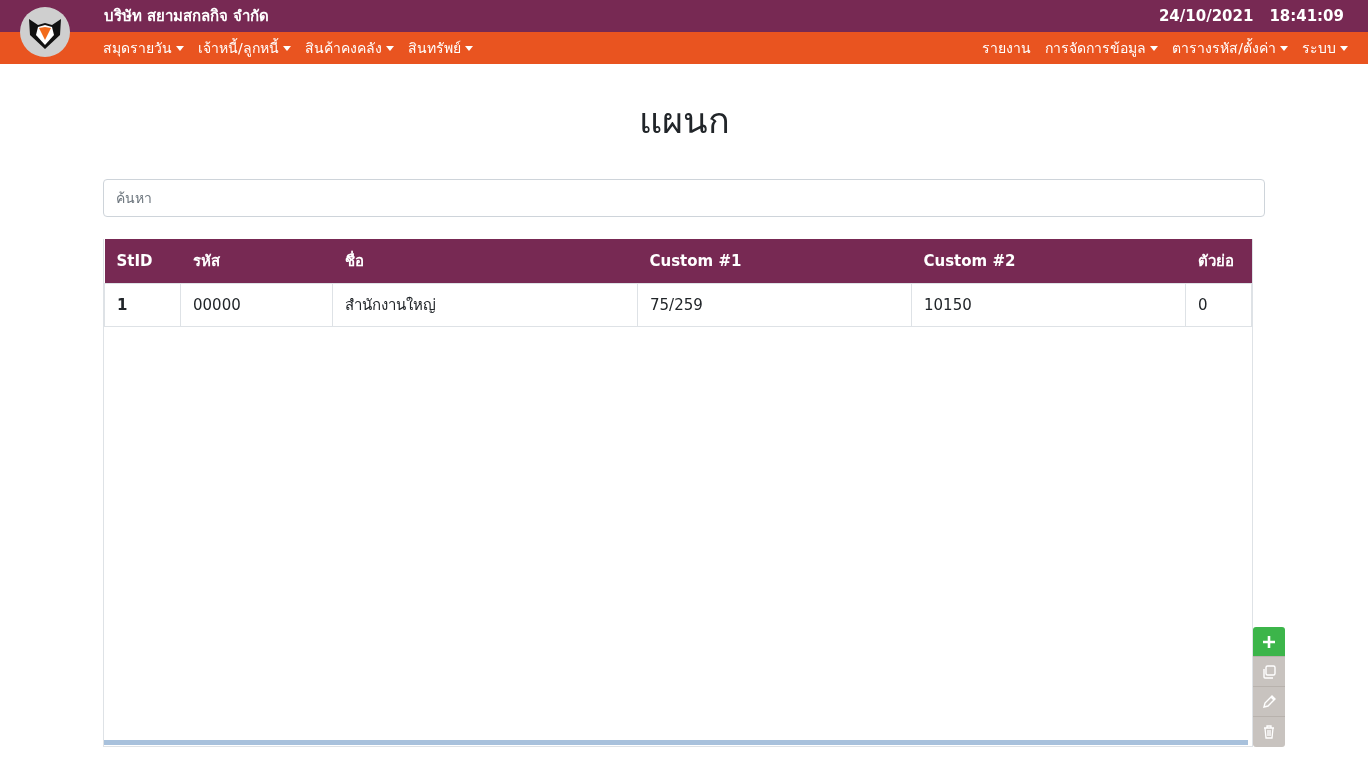  Describe the element at coordinates (1325, 48) in the screenshot. I see `nav-menu-item: ระบบ` at that location.